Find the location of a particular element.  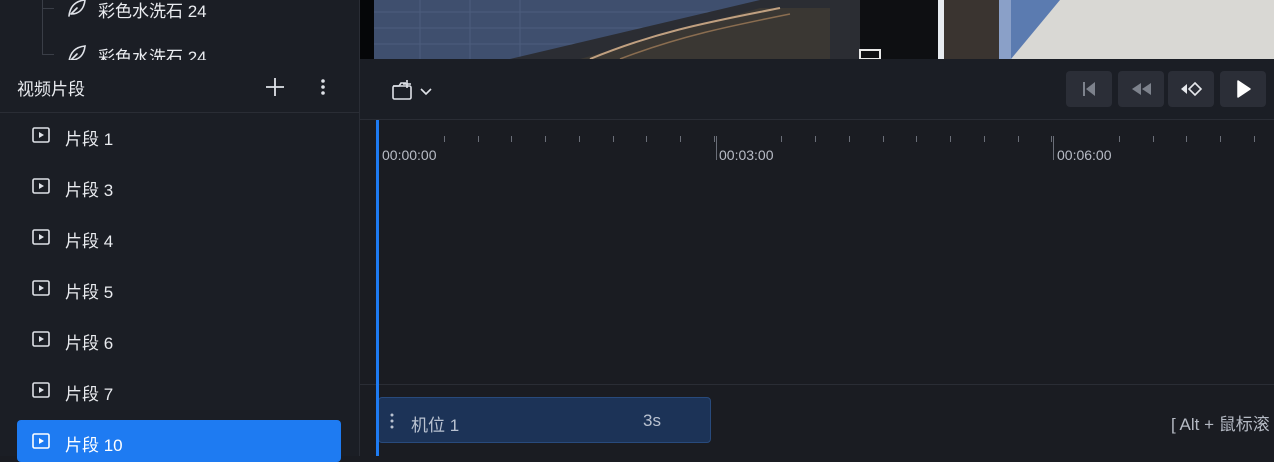

preview-image is located at coordinates (817, 29).